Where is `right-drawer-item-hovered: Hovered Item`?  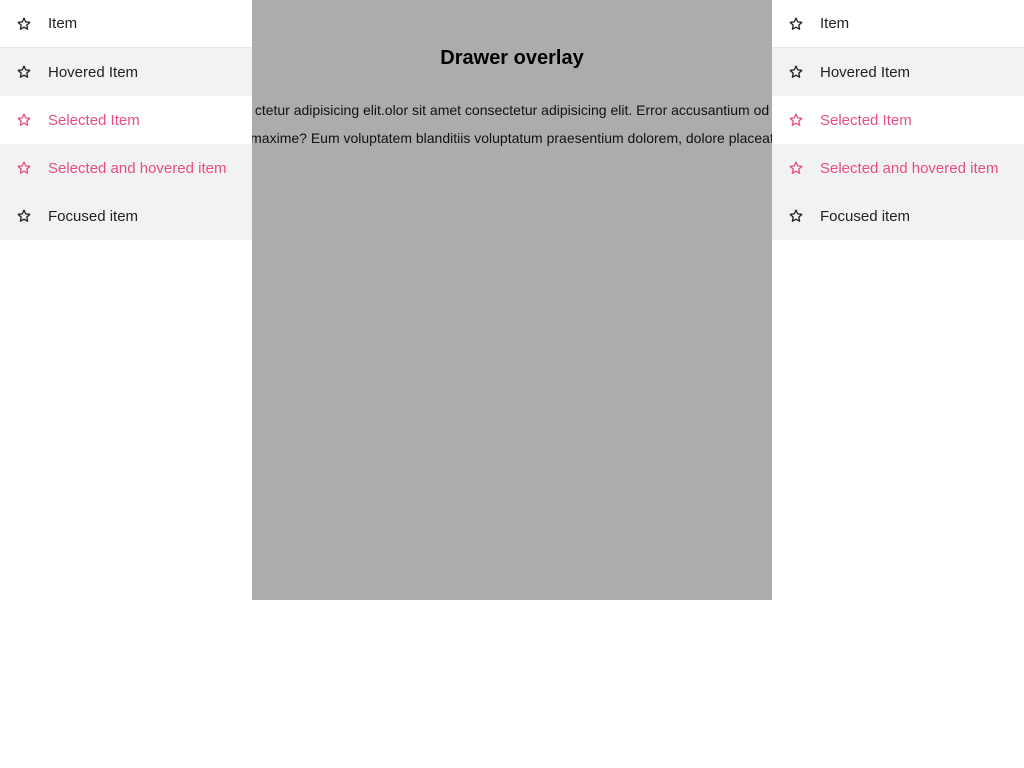
right-drawer-item-hovered: Hovered Item is located at coordinates (898, 72).